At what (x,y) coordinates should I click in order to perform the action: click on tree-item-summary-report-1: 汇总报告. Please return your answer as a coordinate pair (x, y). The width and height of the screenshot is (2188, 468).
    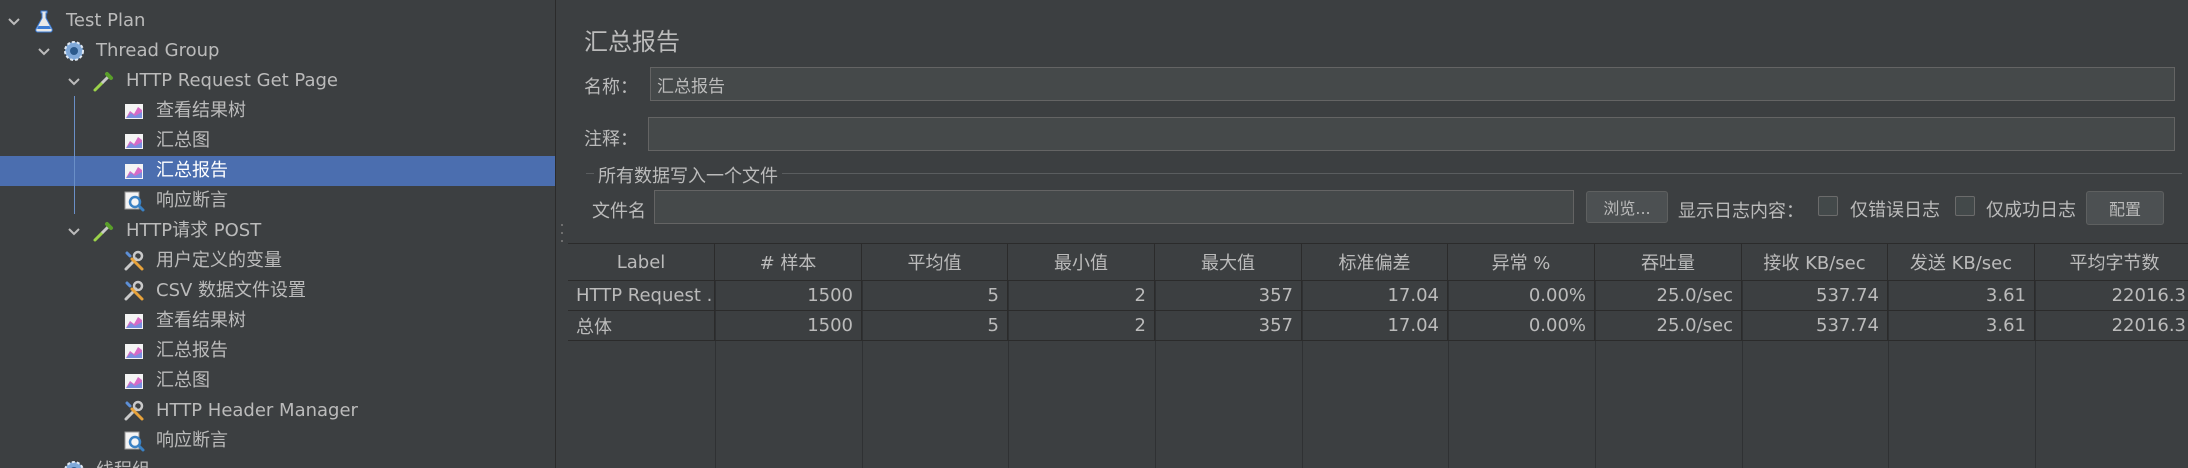
    Looking at the image, I should click on (277, 171).